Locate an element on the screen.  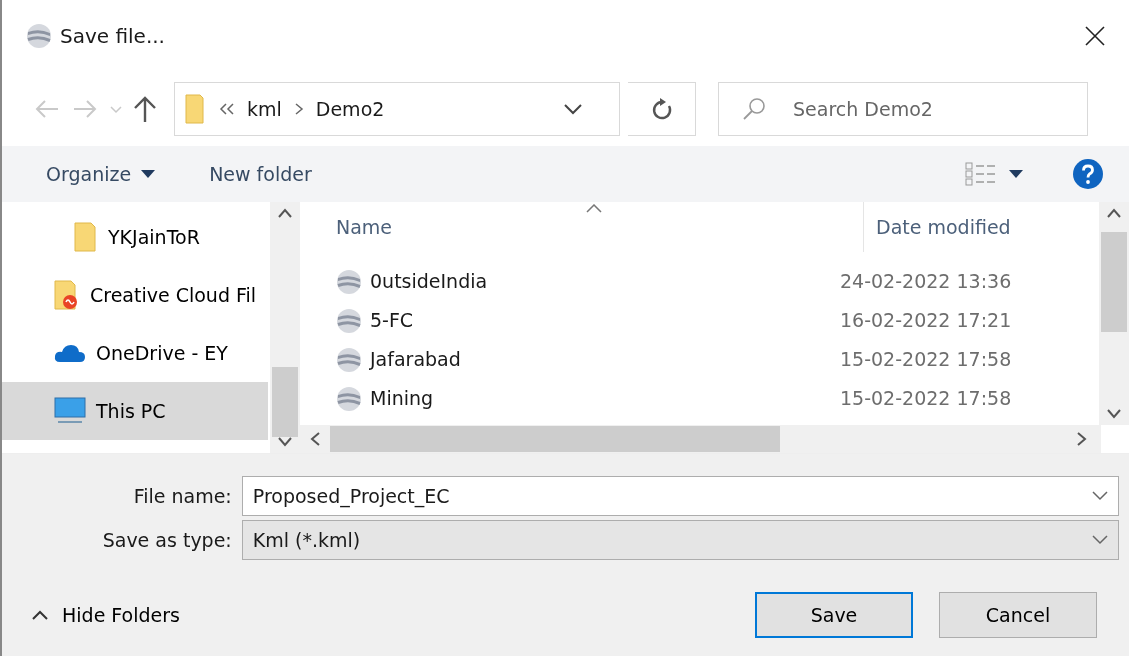
file-date: 24-02-2022 13:36 is located at coordinates (926, 282).